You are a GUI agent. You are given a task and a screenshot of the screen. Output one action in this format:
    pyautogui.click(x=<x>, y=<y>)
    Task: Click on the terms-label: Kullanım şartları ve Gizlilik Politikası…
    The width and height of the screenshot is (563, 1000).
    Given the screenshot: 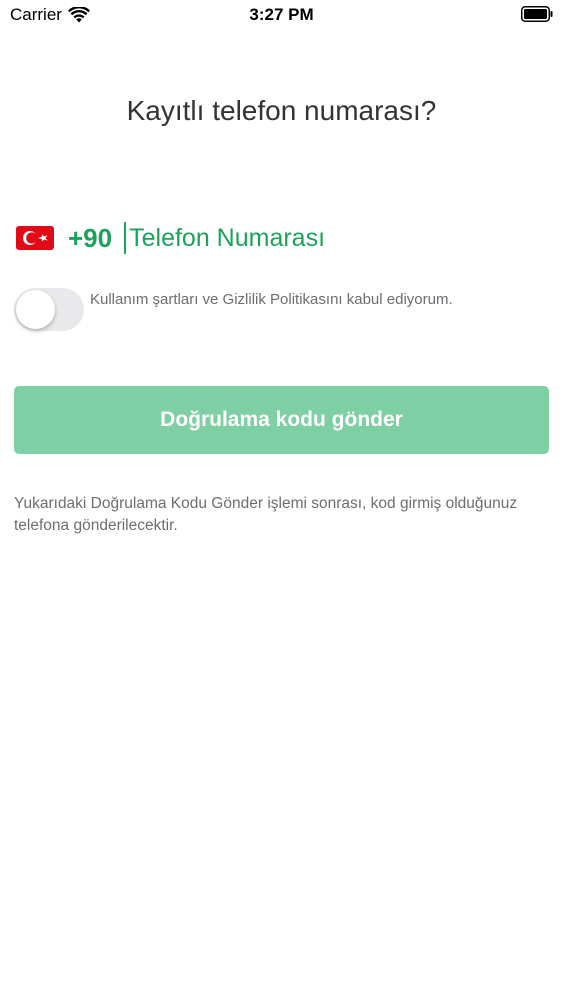 What is the action you would take?
    pyautogui.click(x=271, y=300)
    